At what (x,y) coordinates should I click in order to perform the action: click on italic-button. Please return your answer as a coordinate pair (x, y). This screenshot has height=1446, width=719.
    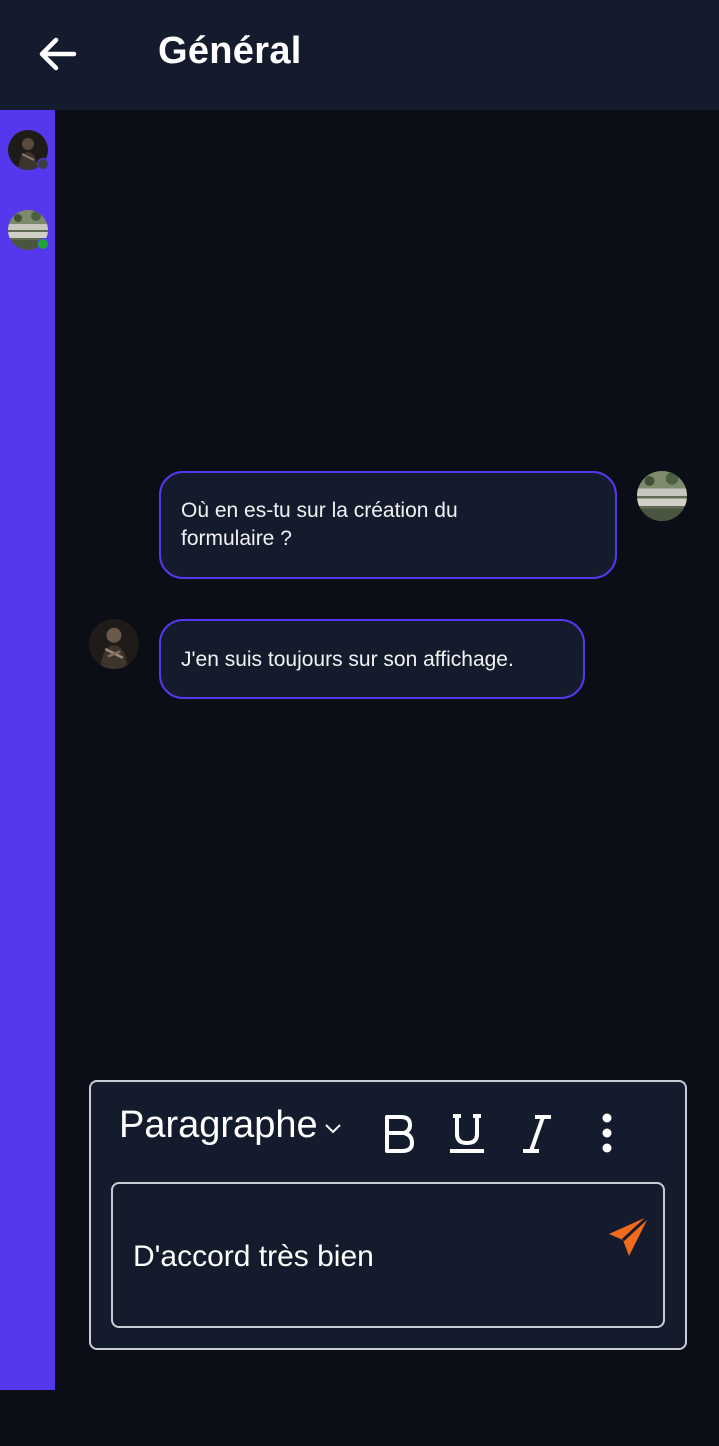
    Looking at the image, I should click on (537, 1134).